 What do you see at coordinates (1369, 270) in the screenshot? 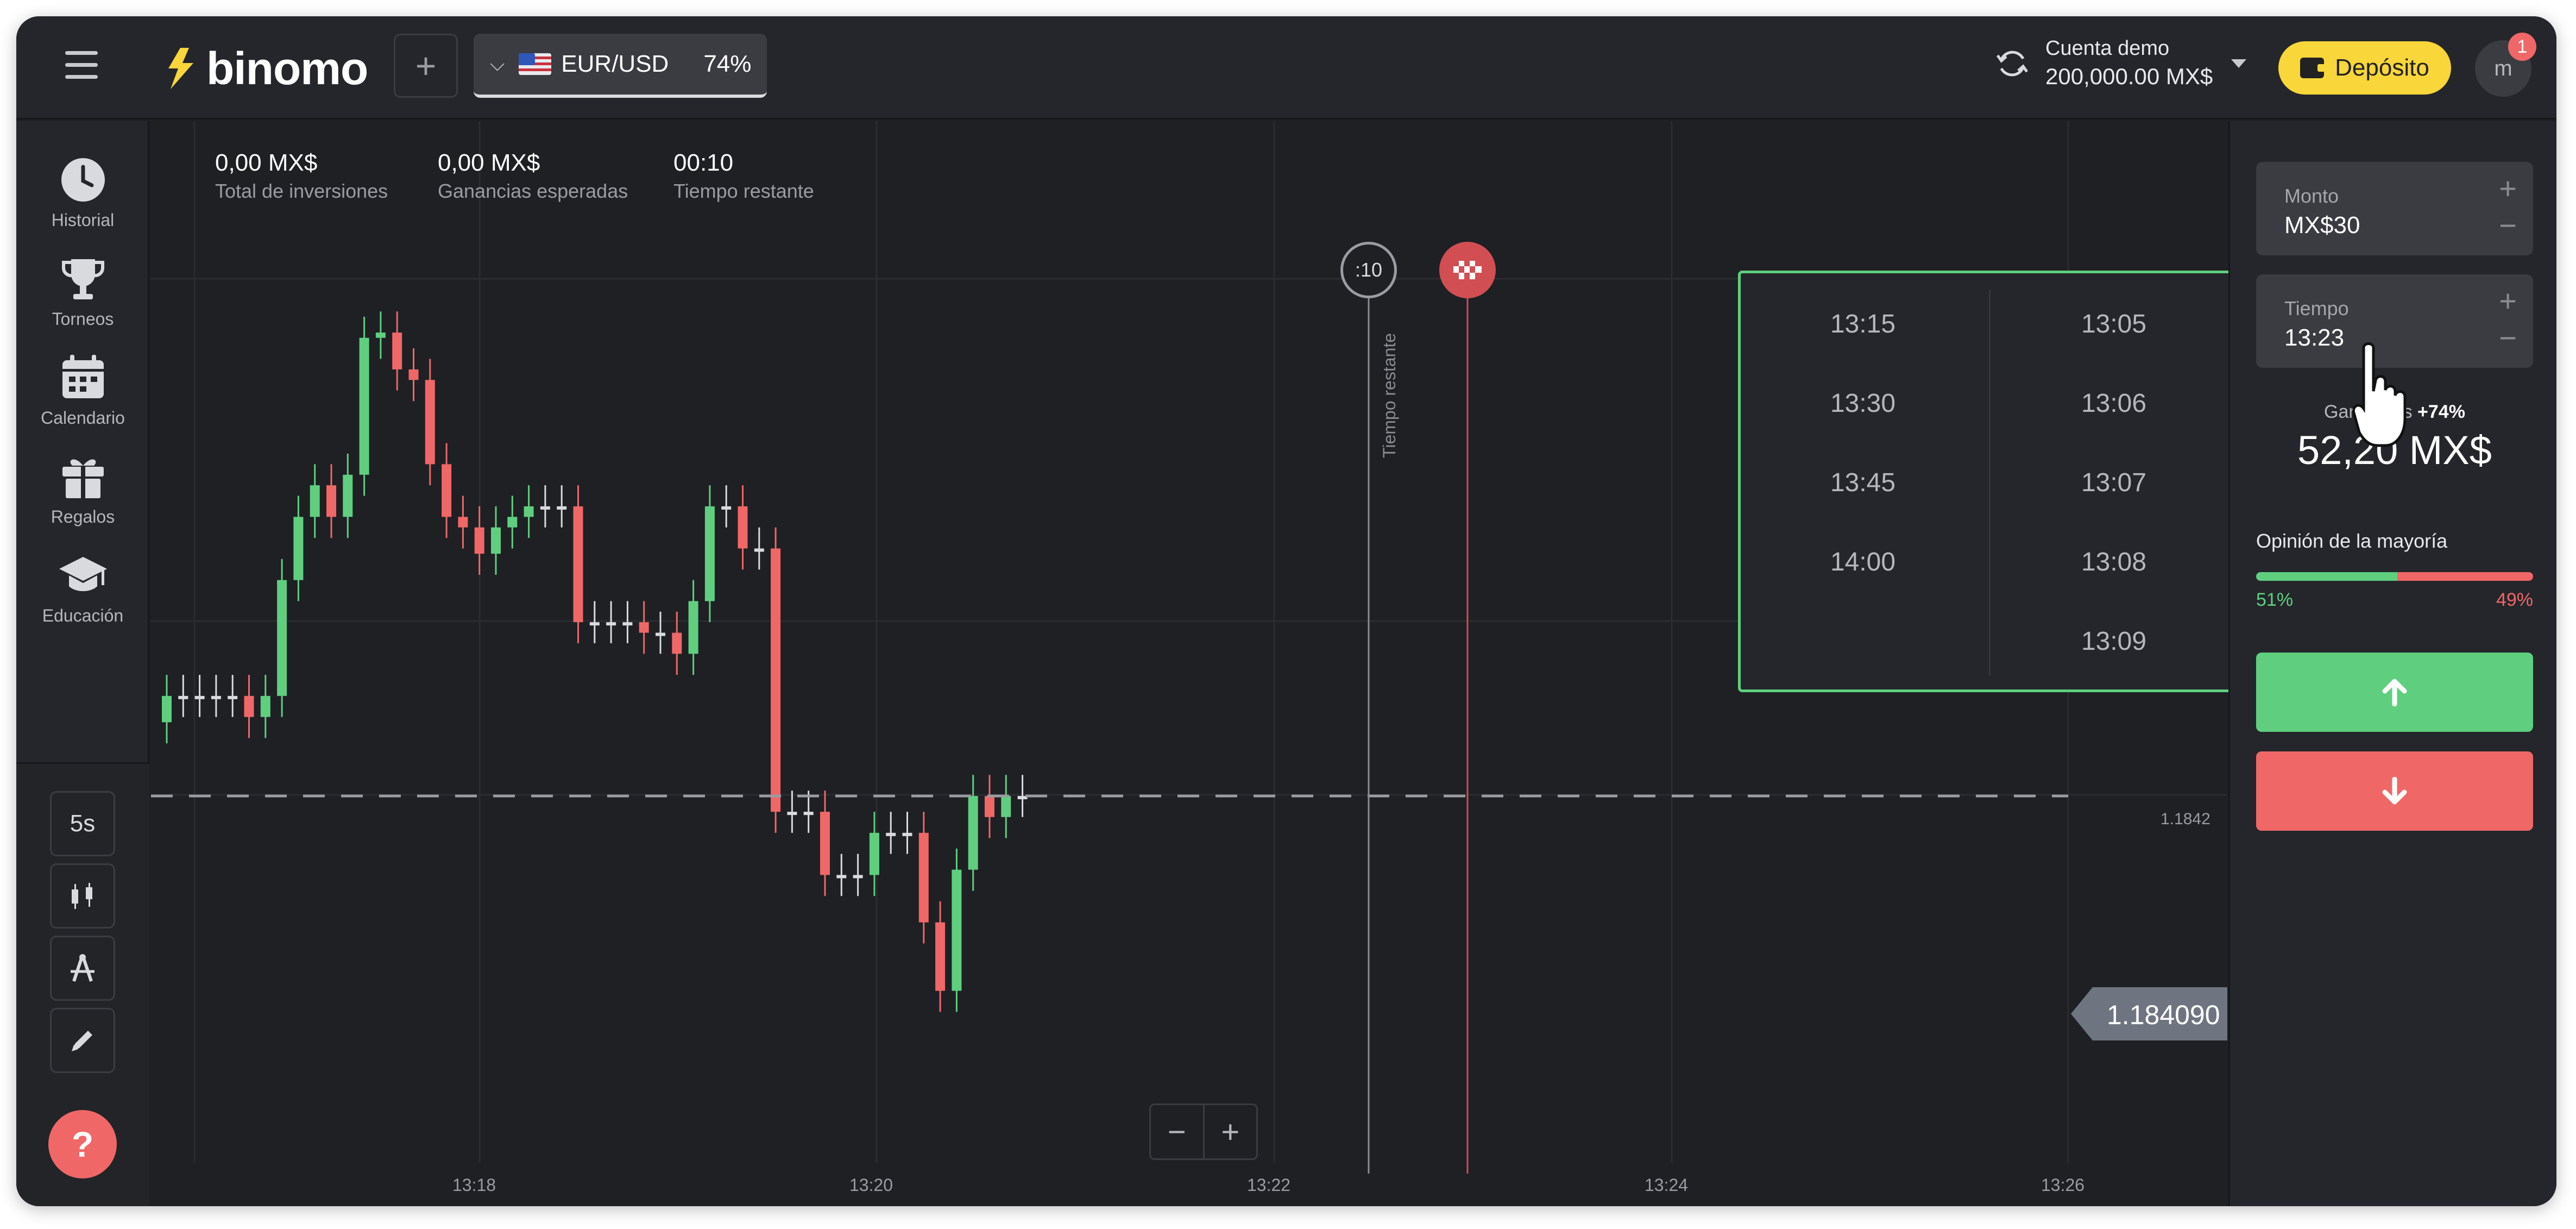
I see `purchase-timer-badge: :10` at bounding box center [1369, 270].